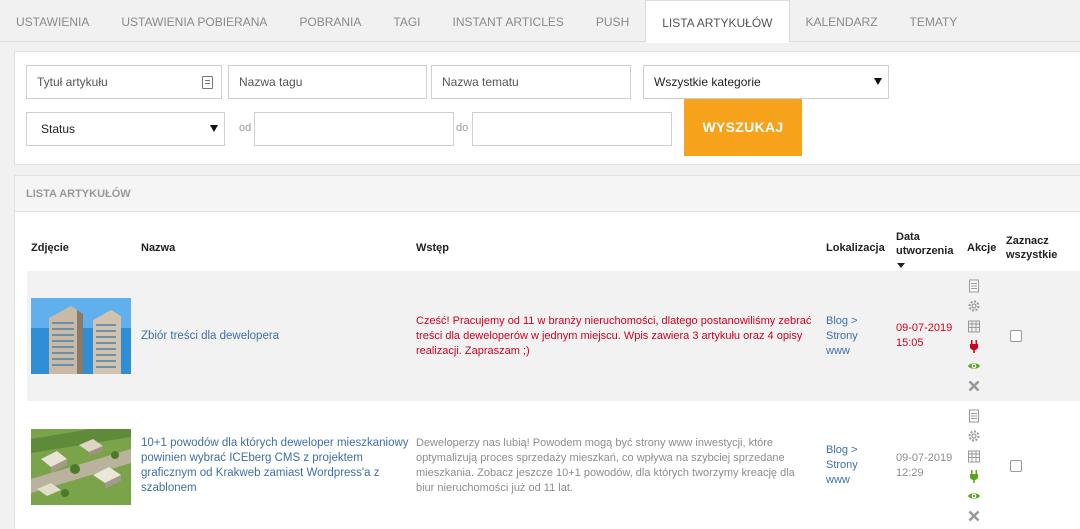 The height and width of the screenshot is (529, 1080). Describe the element at coordinates (480, 82) in the screenshot. I see `topic-name-placeholder: Nazwa tematu` at that location.